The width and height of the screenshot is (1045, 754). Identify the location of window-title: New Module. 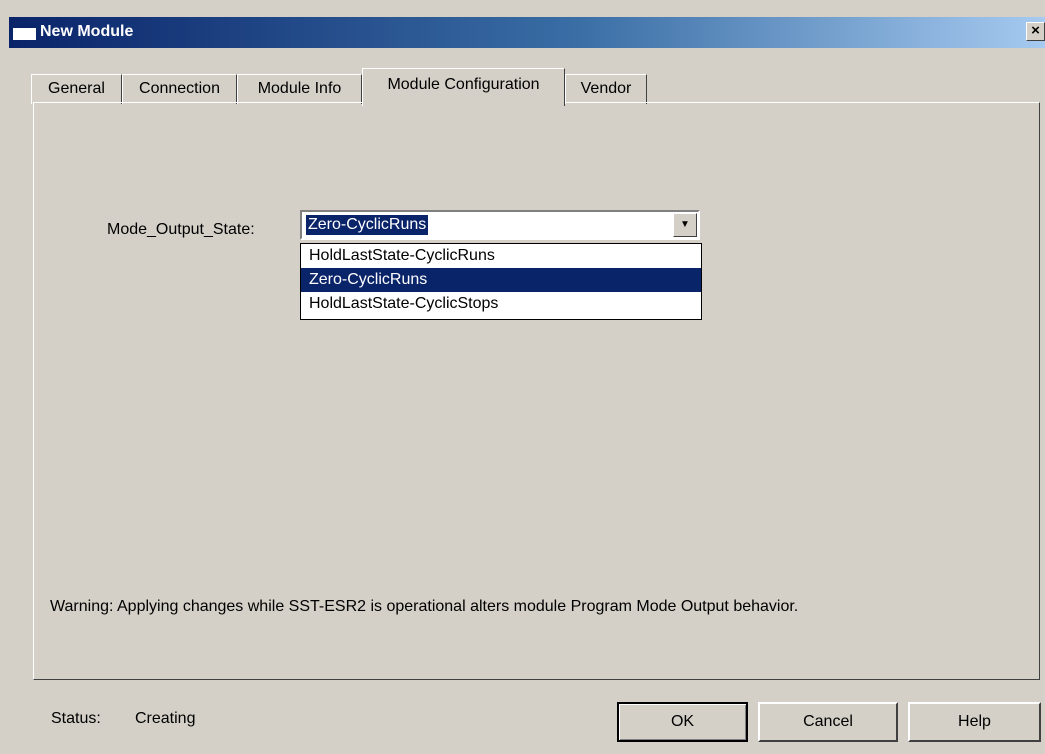
(87, 31).